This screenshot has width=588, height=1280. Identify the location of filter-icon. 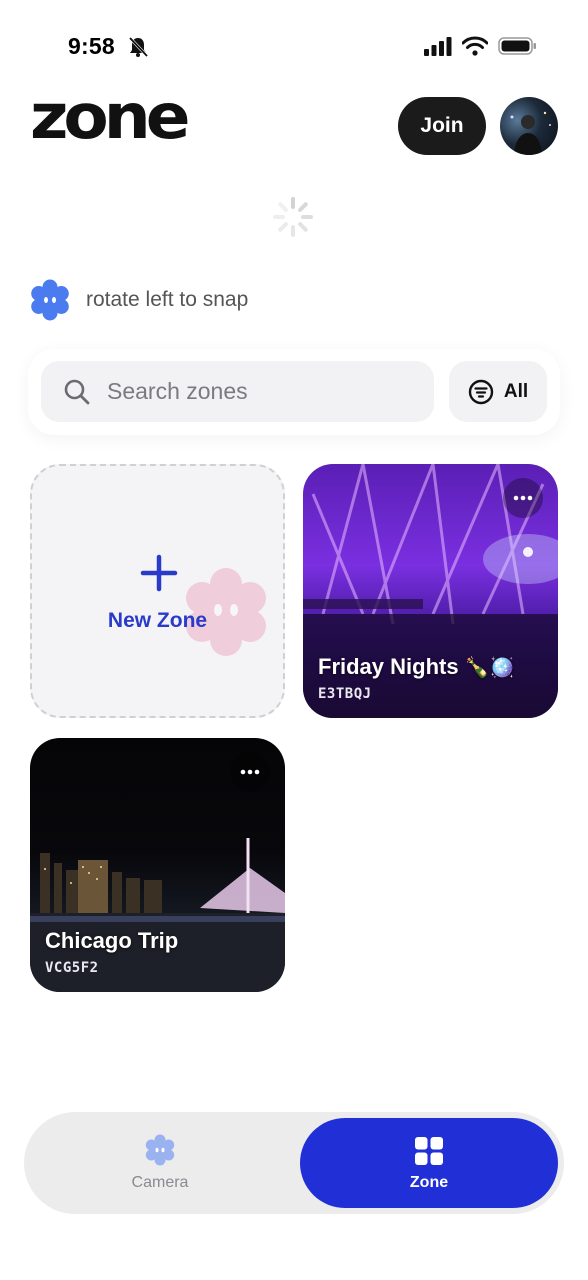
(481, 391).